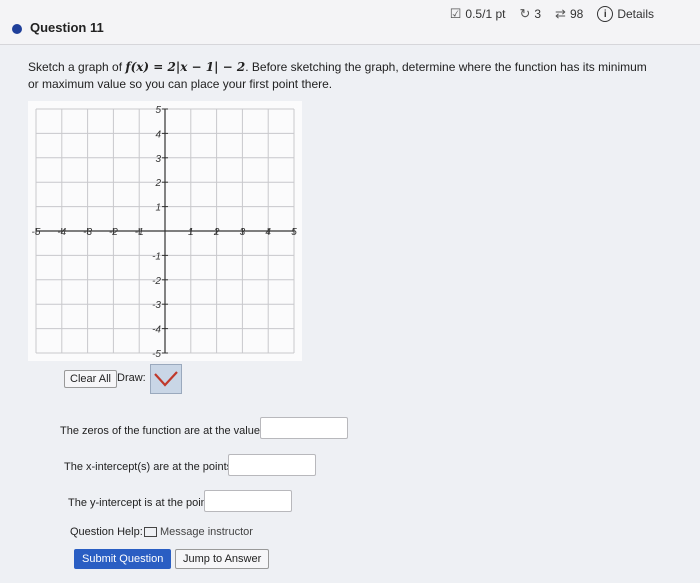  I want to click on question-meta: ☑ 0.5/1 pt ↻ 3 ⇄ 98 i Details, so click(552, 14).